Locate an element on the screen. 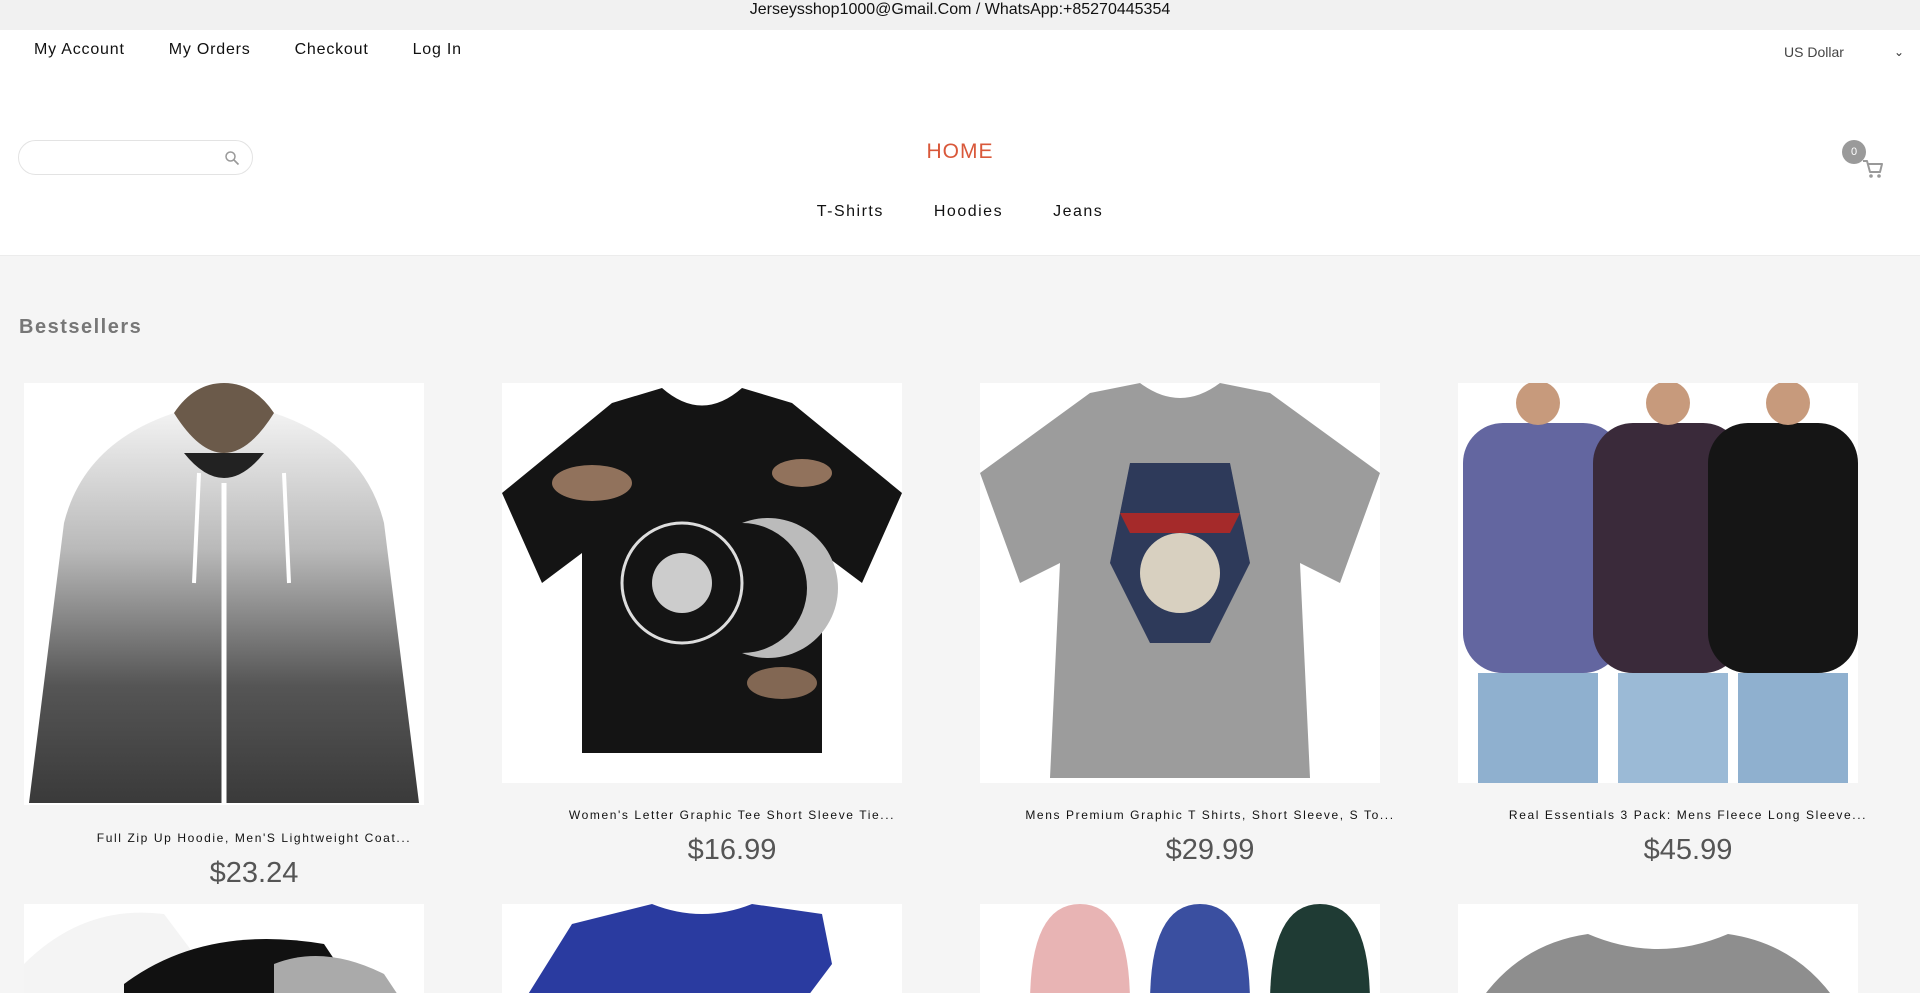  nav-hoodies: Hoodies is located at coordinates (968, 212).